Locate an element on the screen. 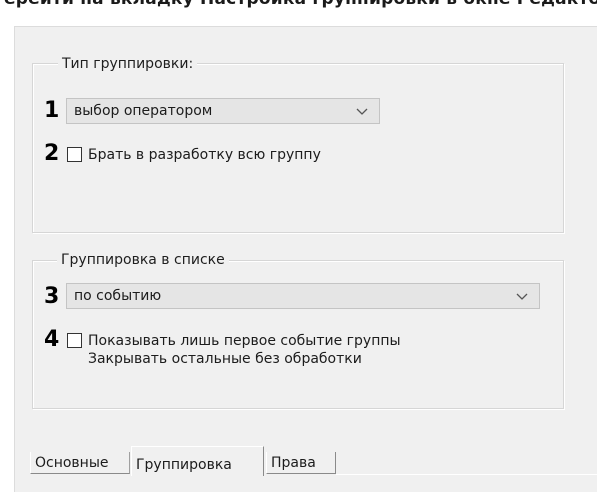  tab-basic: Основные is located at coordinates (80, 463).